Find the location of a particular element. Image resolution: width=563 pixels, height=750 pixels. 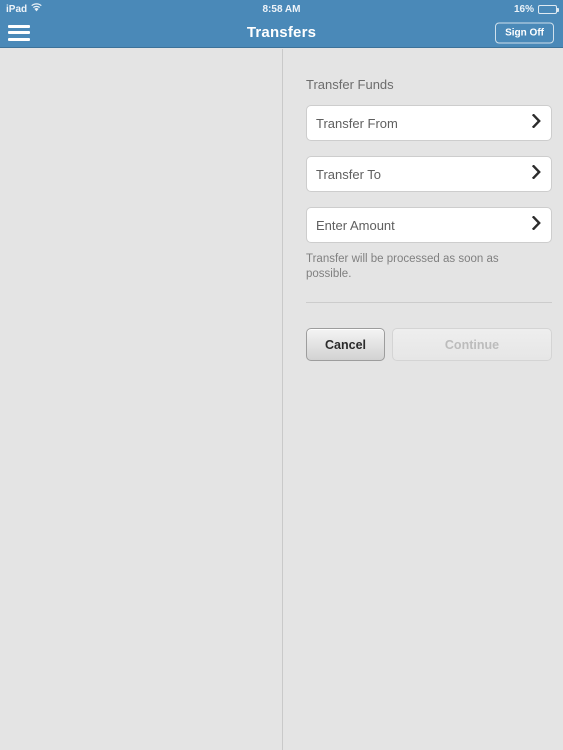

status-bar: iPad 8:58 AM 16% is located at coordinates (281, 9).